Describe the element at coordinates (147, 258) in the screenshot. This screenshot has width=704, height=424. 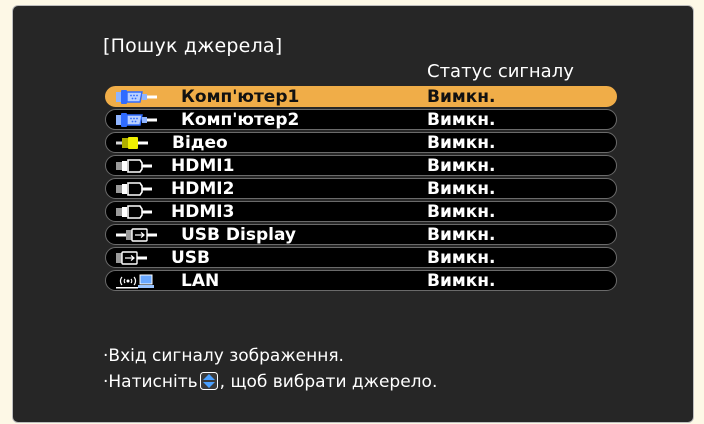
I see `usb-icon` at that location.